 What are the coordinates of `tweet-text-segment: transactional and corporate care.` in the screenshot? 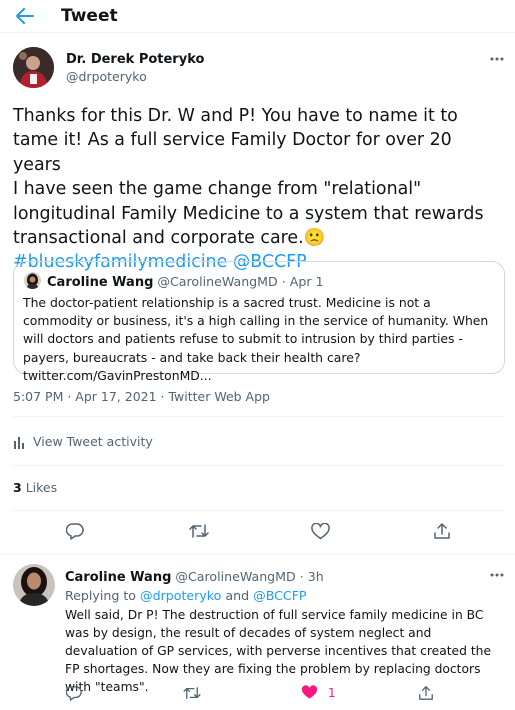 It's located at (158, 238).